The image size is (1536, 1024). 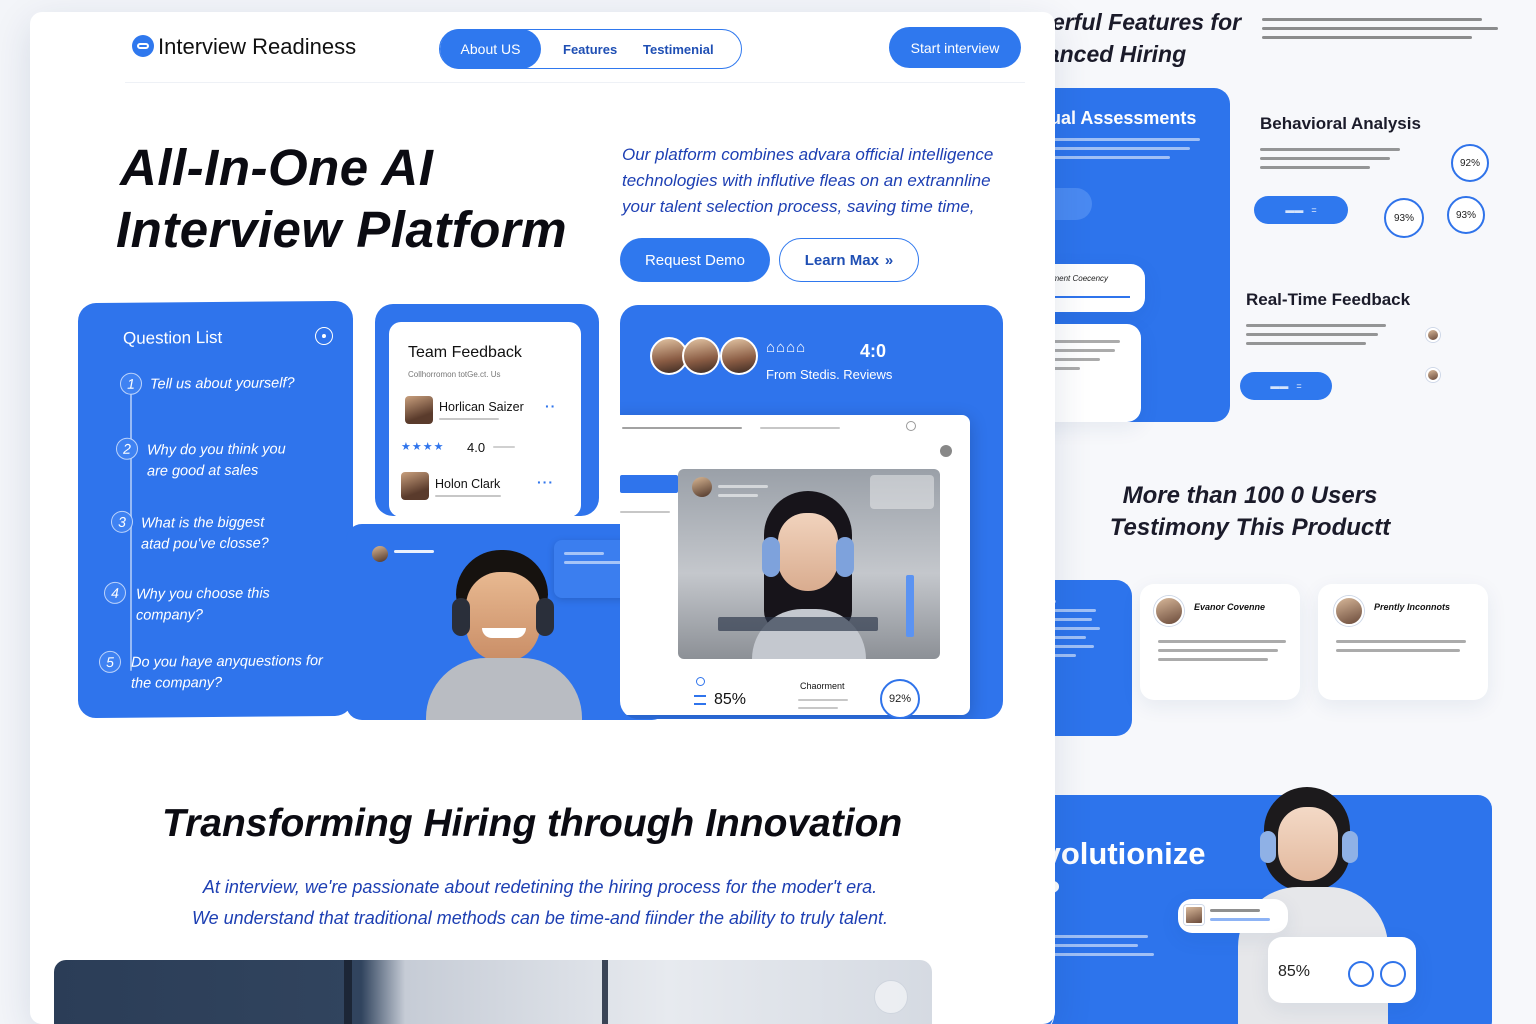 I want to click on mic-icon, so click(x=700, y=681).